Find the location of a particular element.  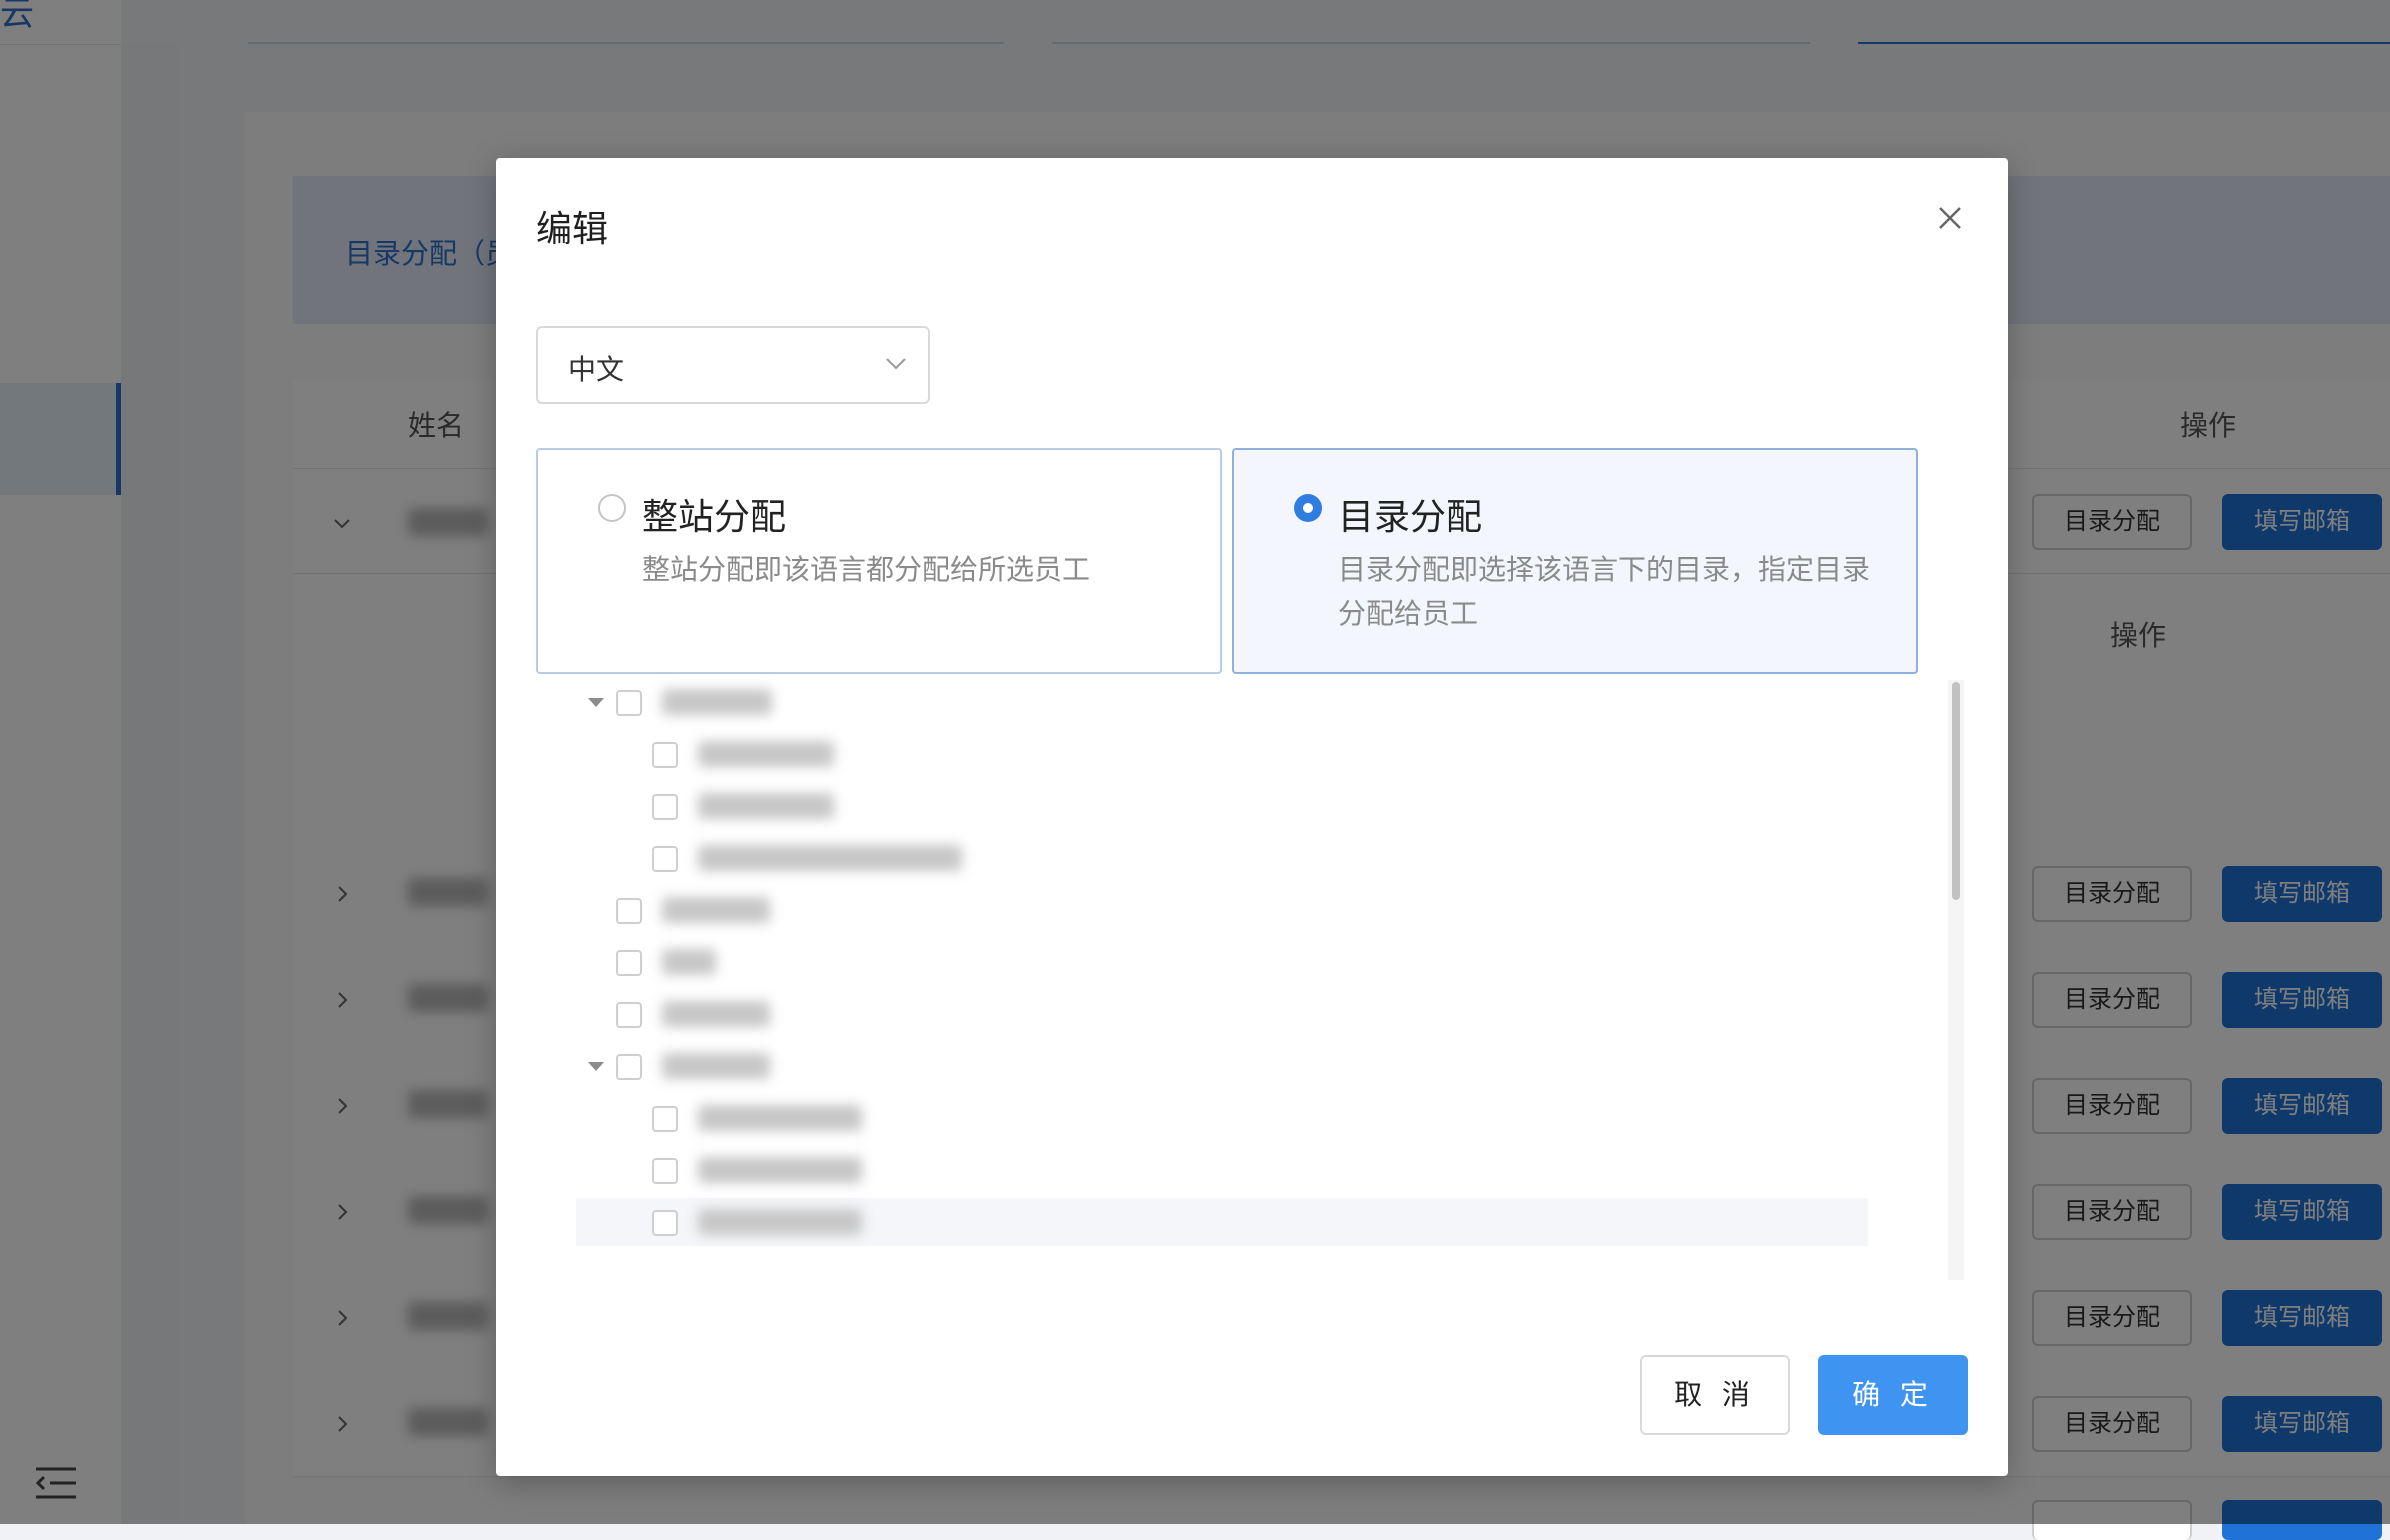

mode-title-directory: 目录分配 is located at coordinates (1410, 516).